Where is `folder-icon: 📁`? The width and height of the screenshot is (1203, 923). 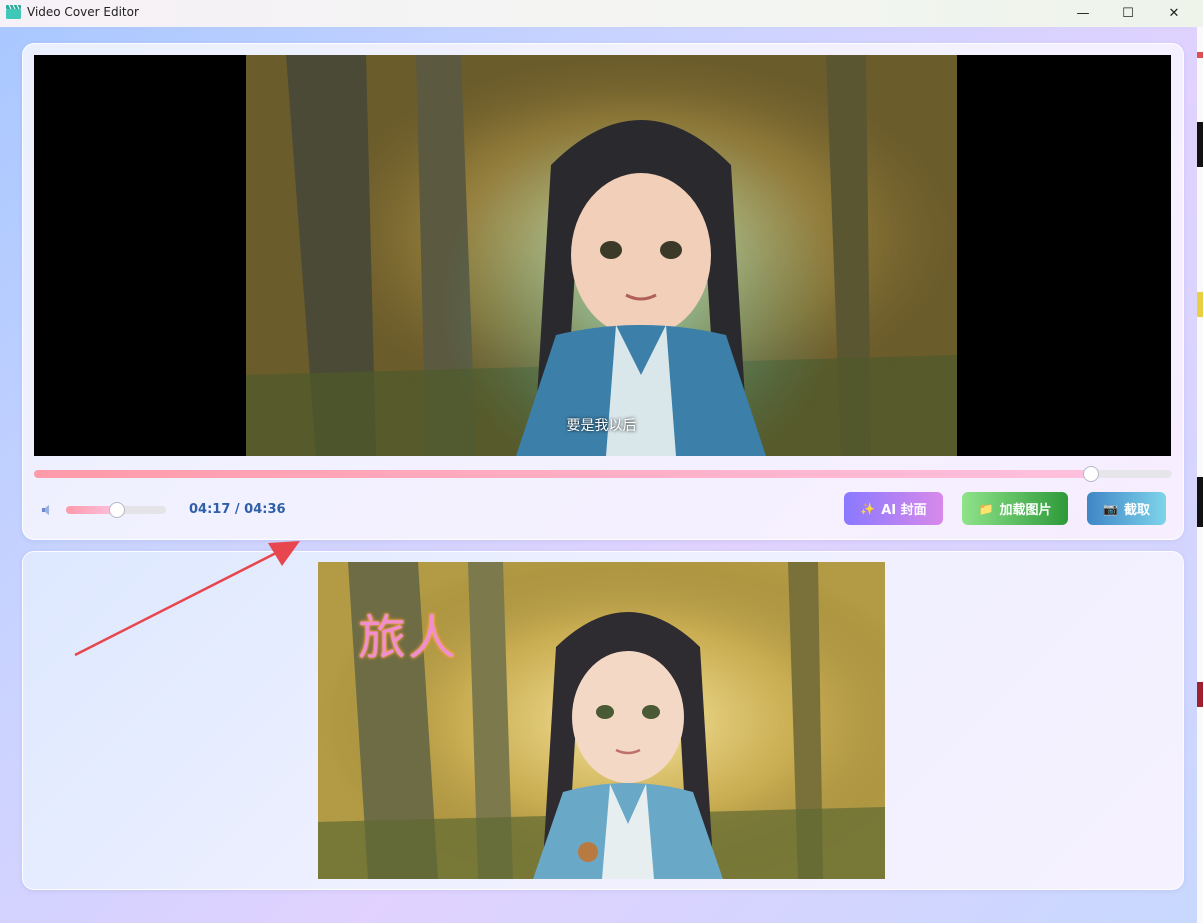 folder-icon: 📁 is located at coordinates (986, 508).